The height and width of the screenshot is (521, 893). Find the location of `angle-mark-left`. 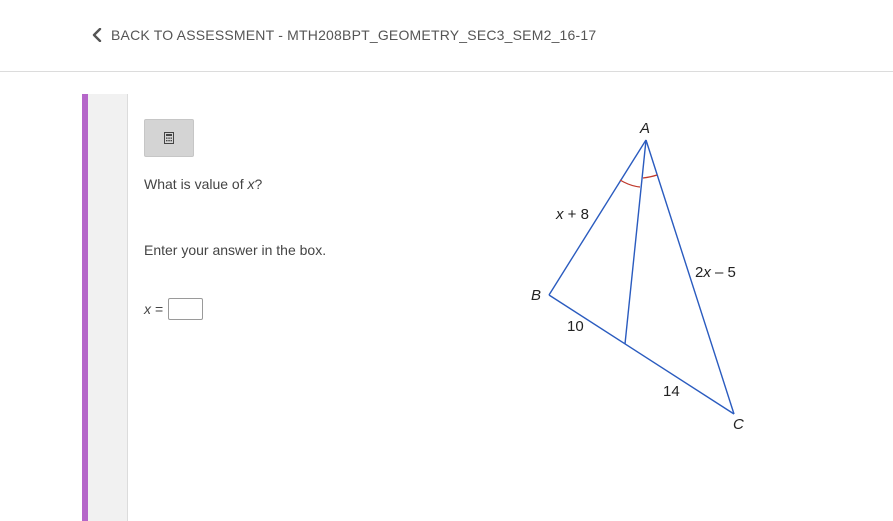

angle-mark-left is located at coordinates (630, 183).